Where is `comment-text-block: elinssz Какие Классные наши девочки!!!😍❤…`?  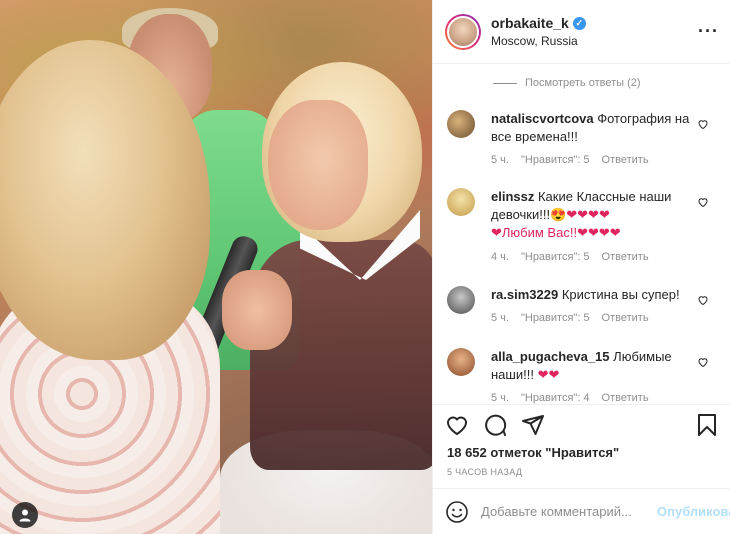
comment-text-block: elinssz Какие Классные наши девочки!!!😍❤… is located at coordinates (594, 215).